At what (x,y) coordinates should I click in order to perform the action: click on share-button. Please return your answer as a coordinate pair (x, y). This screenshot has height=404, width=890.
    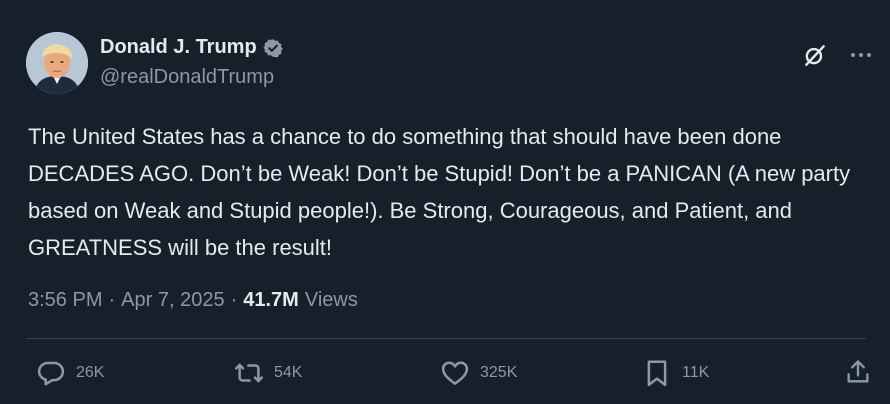
    Looking at the image, I should click on (858, 372).